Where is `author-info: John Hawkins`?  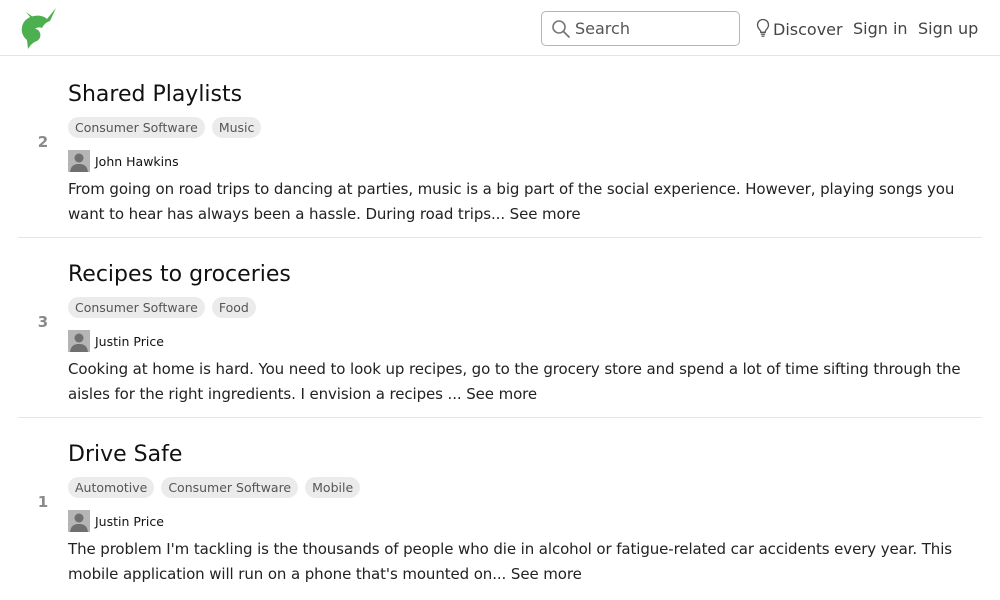
author-info: John Hawkins is located at coordinates (123, 161).